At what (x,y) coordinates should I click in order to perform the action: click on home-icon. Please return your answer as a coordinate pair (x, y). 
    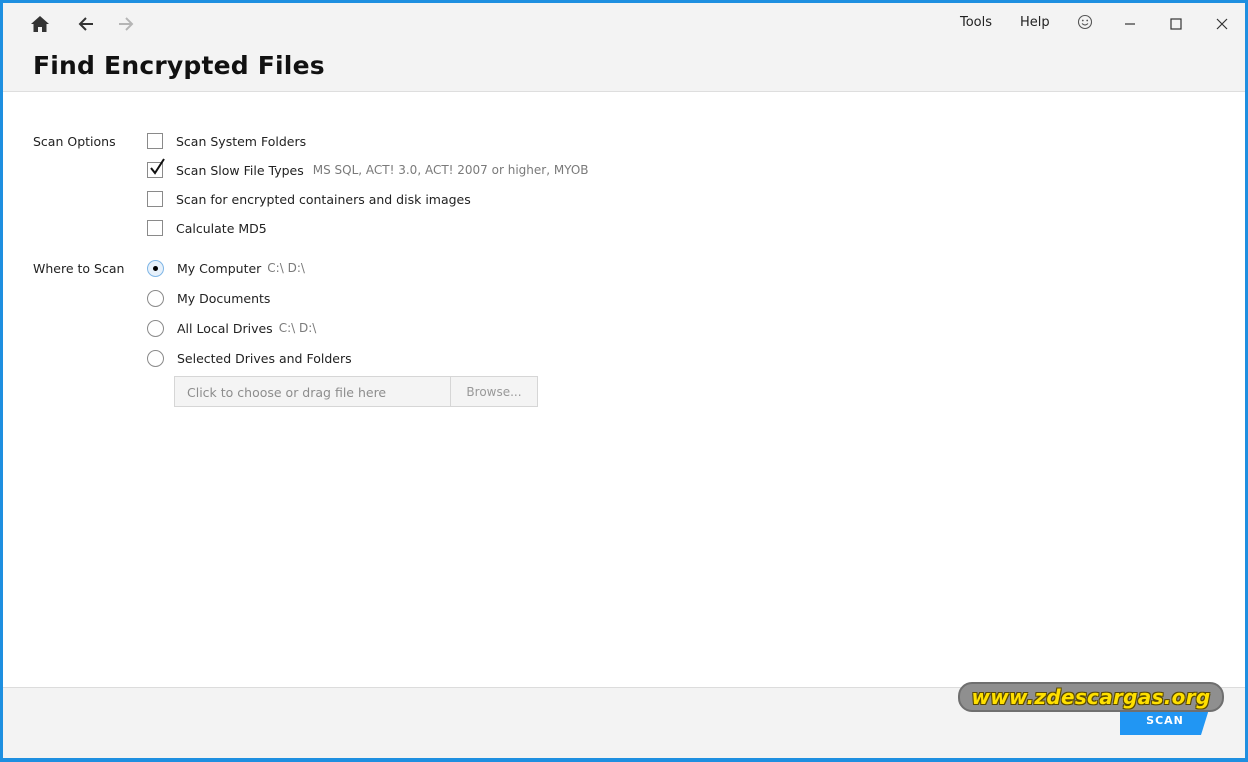
    Looking at the image, I should click on (40, 24).